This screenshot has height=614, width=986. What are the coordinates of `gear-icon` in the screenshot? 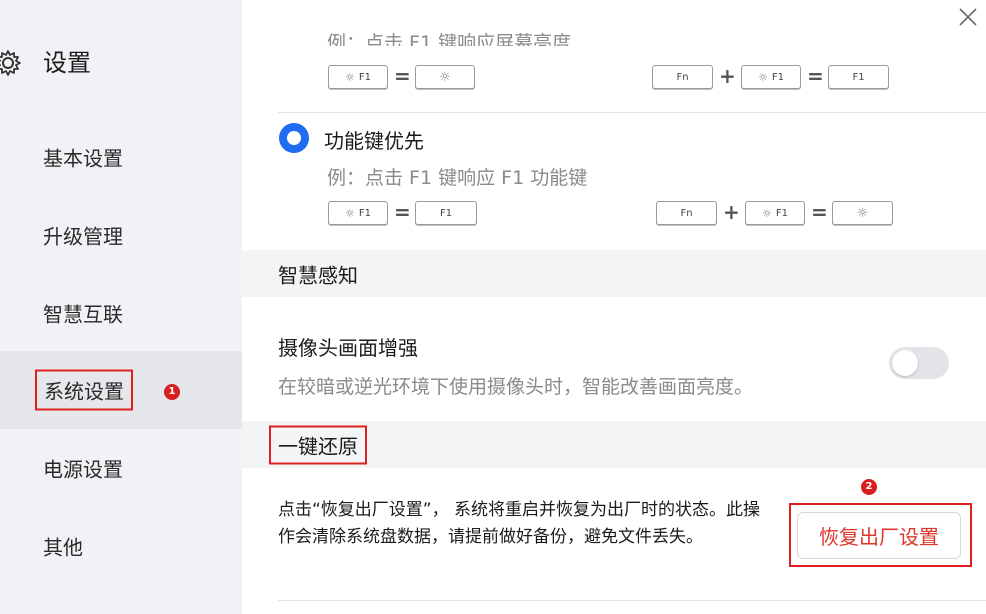 It's located at (10, 63).